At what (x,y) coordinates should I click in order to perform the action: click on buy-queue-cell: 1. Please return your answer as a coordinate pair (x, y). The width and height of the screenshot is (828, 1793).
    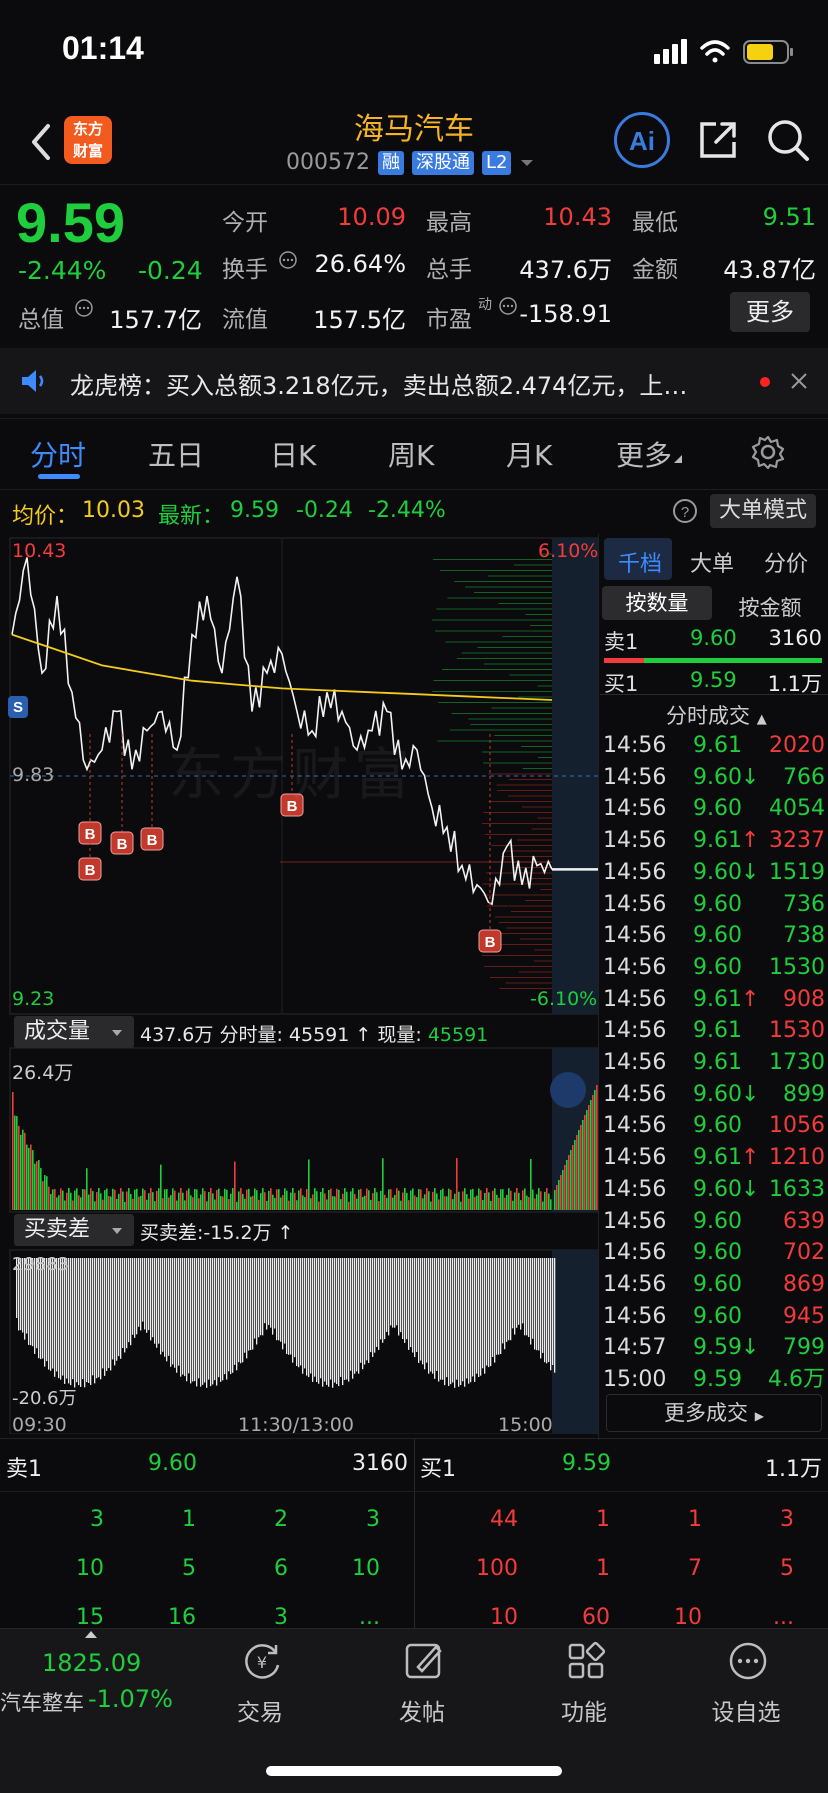
    Looking at the image, I should click on (695, 1519).